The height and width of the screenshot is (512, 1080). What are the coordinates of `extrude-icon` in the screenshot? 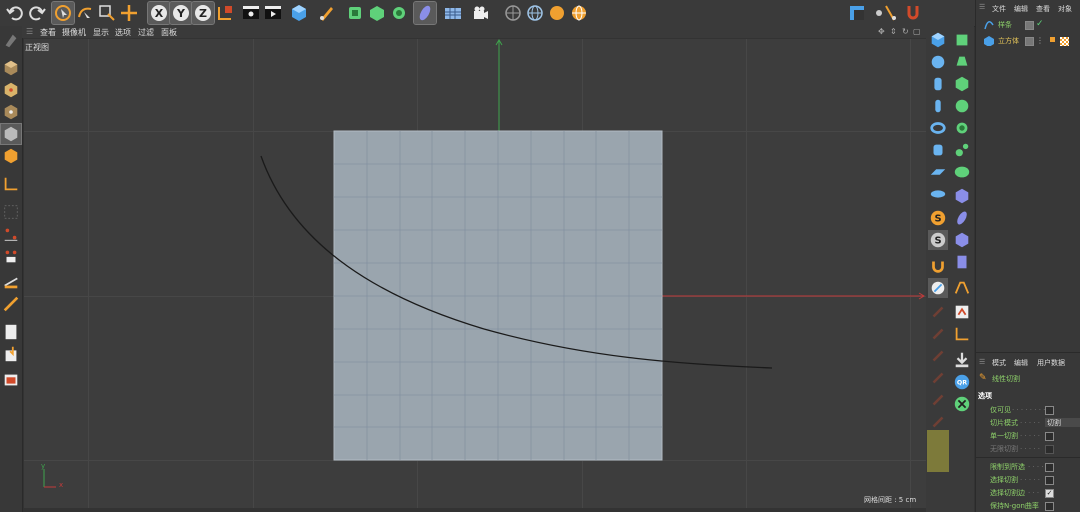 It's located at (962, 62).